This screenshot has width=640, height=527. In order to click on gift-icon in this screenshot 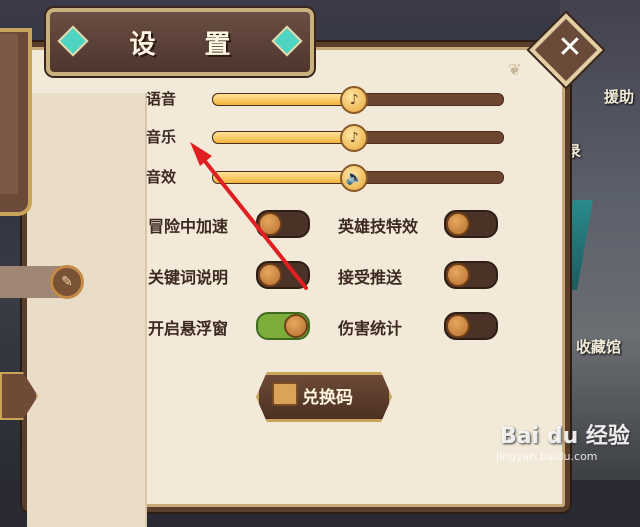, I will do `click(285, 394)`.